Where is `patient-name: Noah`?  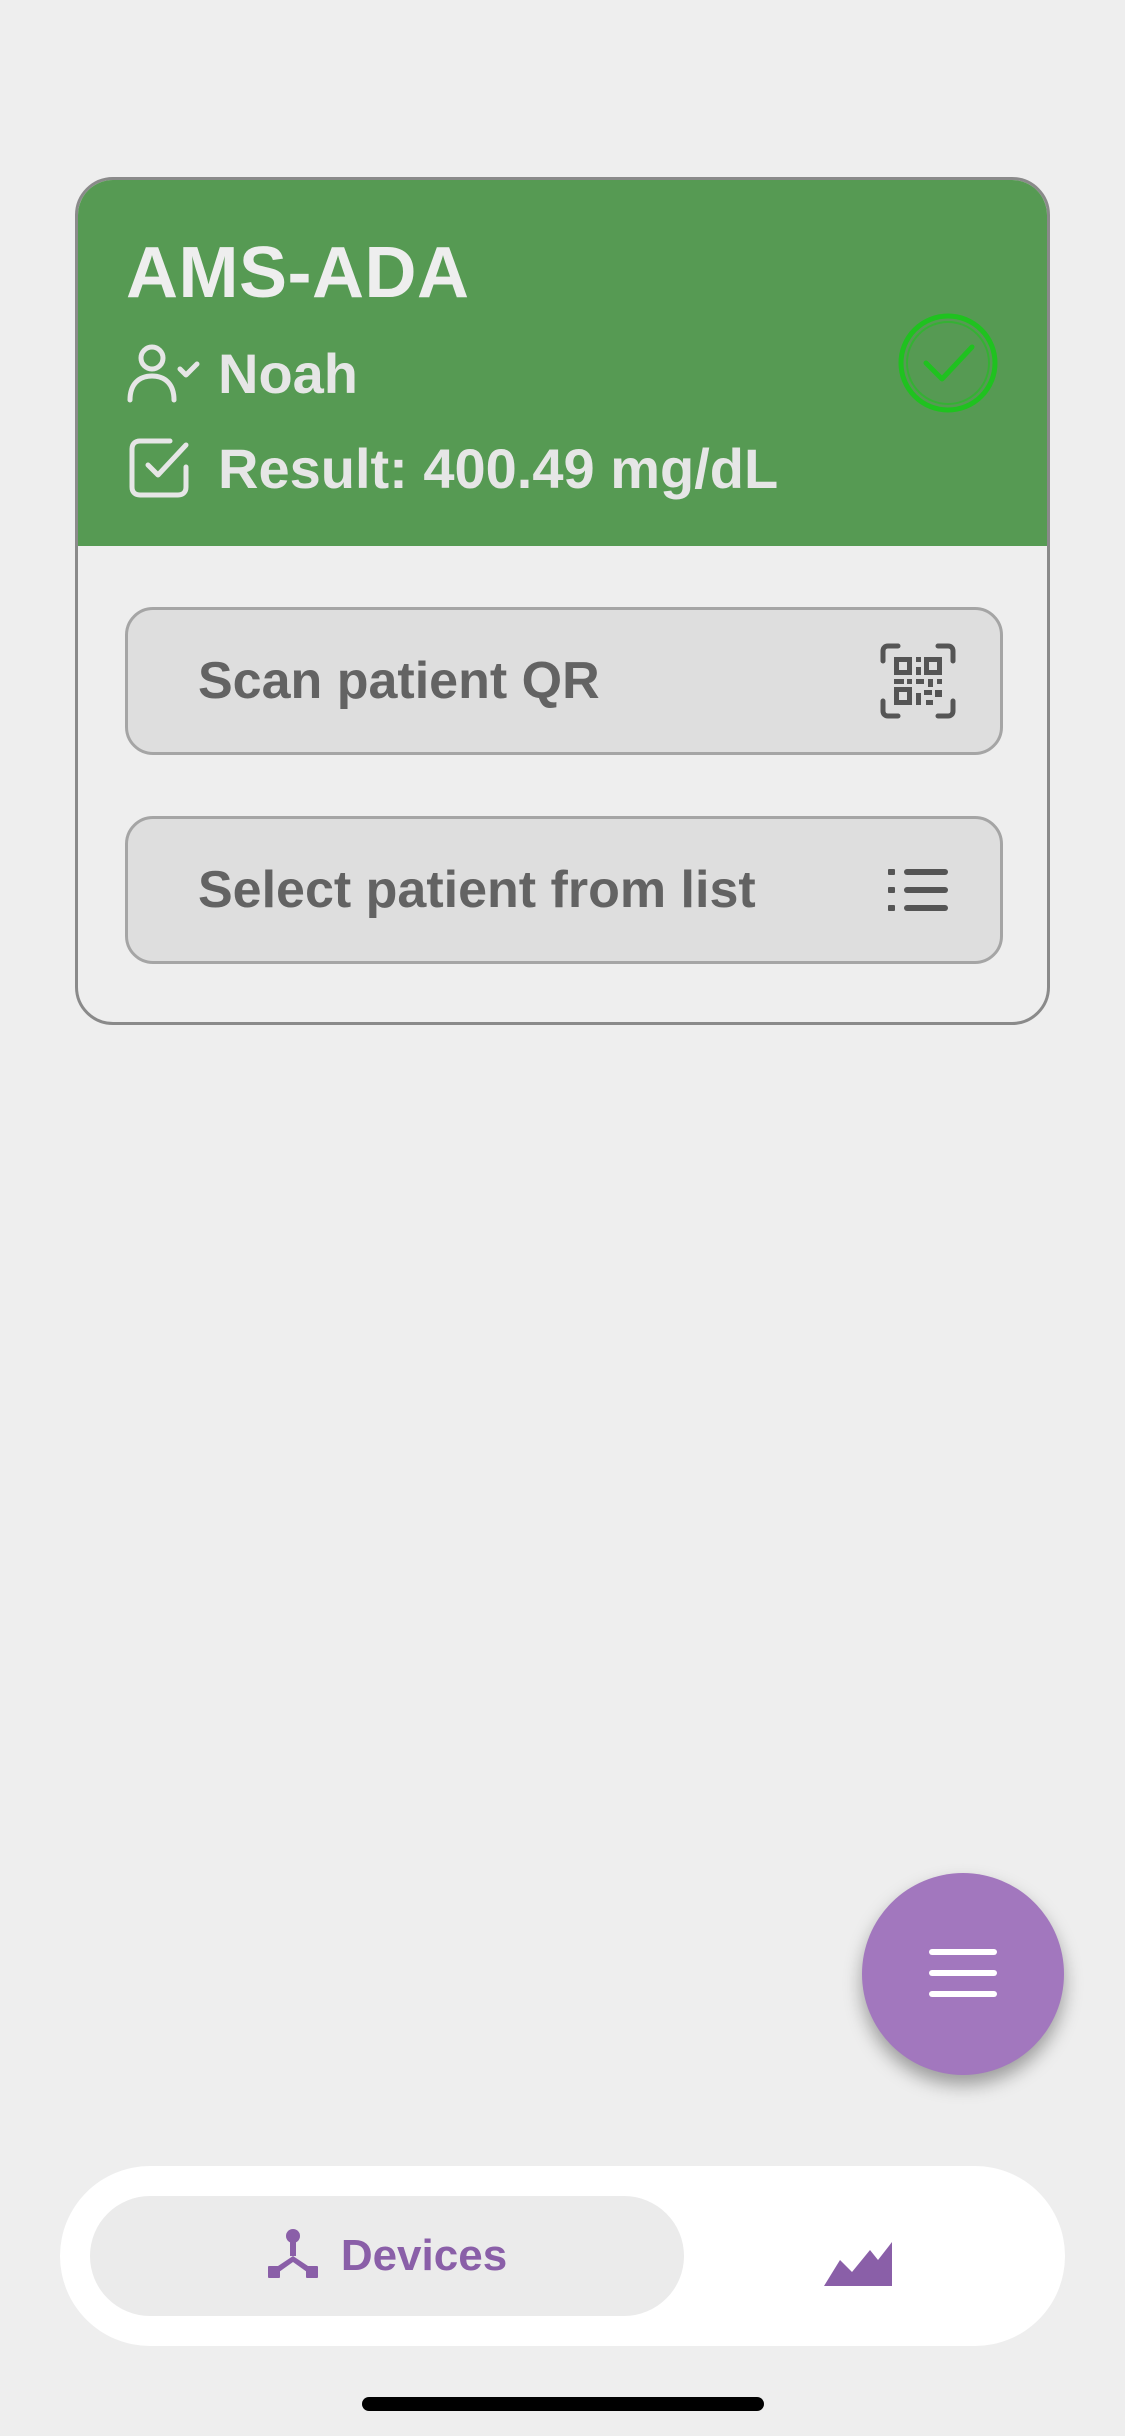 patient-name: Noah is located at coordinates (288, 373).